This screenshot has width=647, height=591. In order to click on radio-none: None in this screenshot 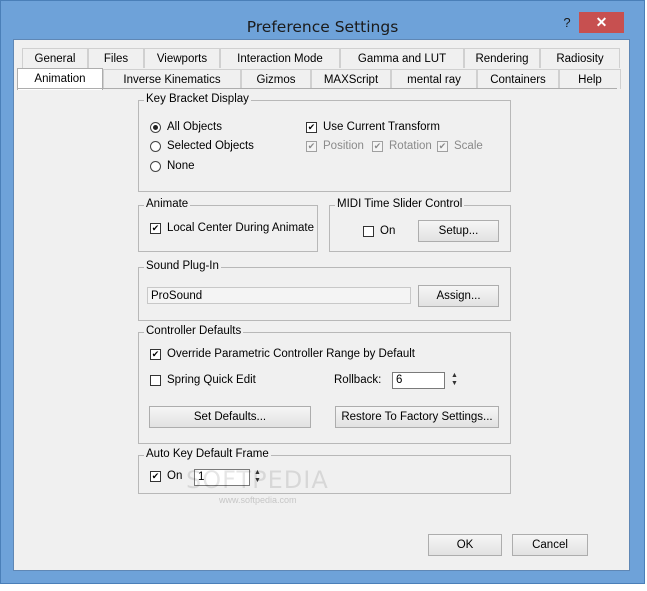, I will do `click(172, 166)`.